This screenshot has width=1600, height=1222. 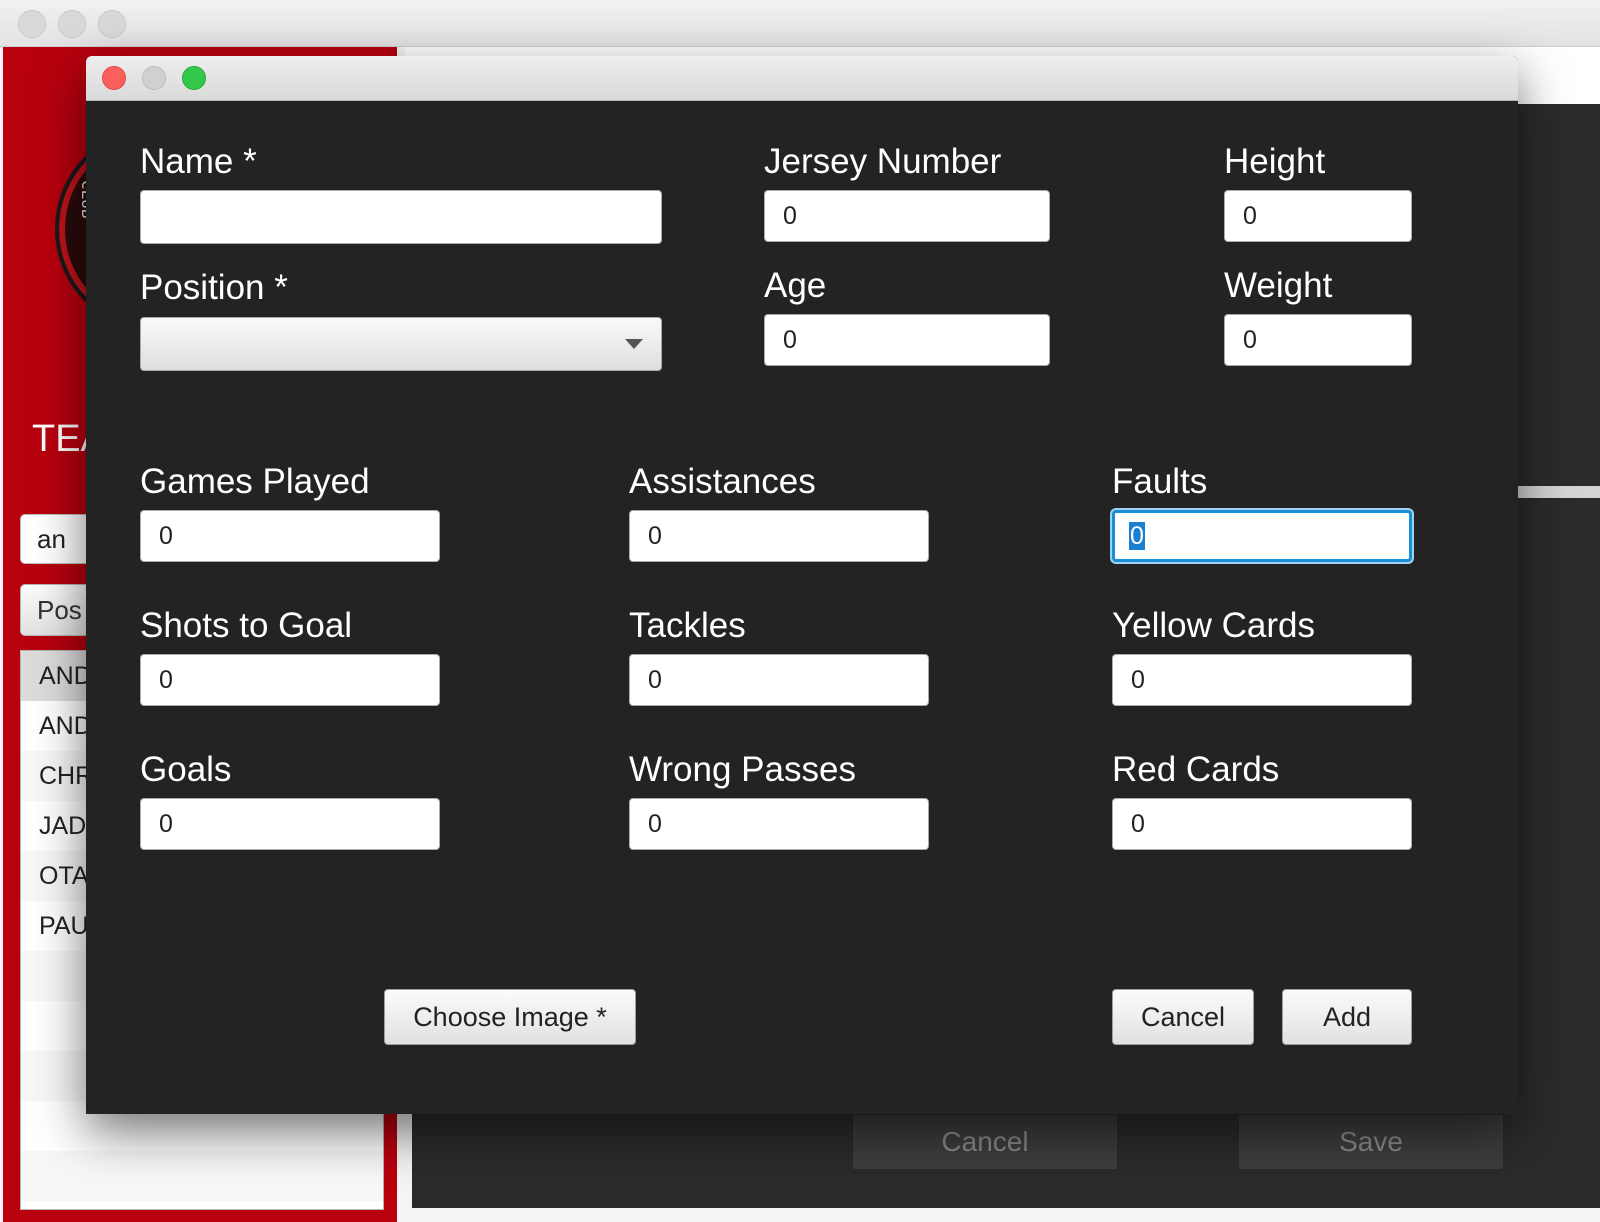 I want to click on choose-image-button: Choose Image *, so click(x=510, y=1017).